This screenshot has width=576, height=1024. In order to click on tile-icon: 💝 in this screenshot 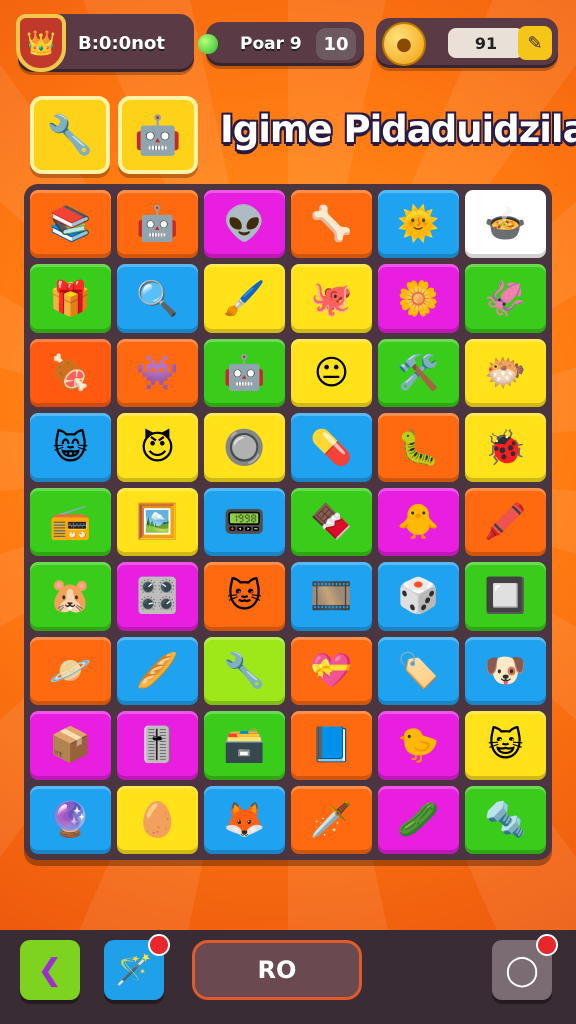, I will do `click(331, 670)`.